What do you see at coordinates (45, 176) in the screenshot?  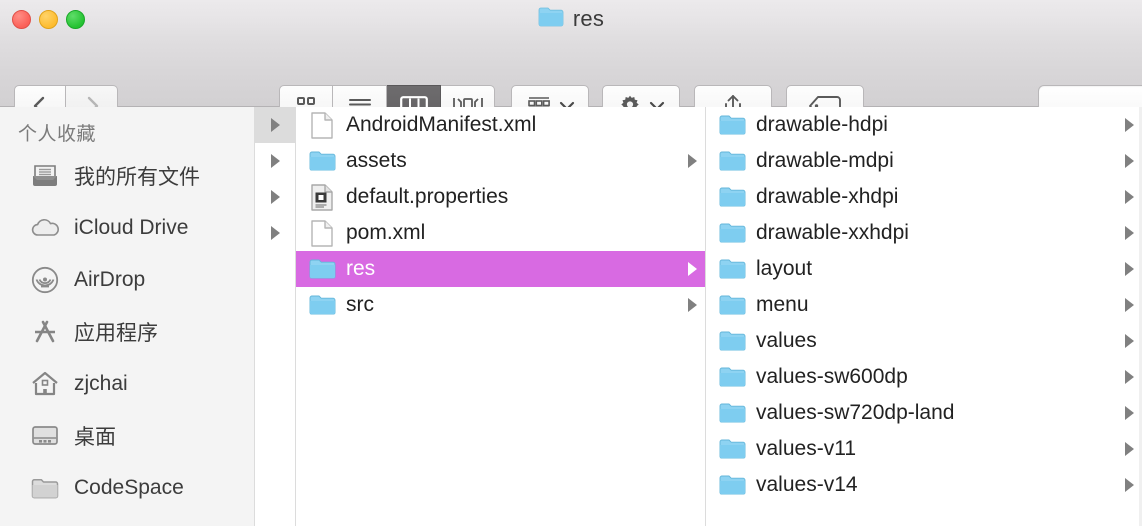 I see `all-files-icon` at bounding box center [45, 176].